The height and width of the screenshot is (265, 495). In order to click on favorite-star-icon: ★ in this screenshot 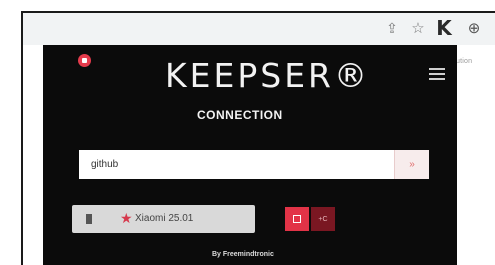, I will do `click(126, 218)`.